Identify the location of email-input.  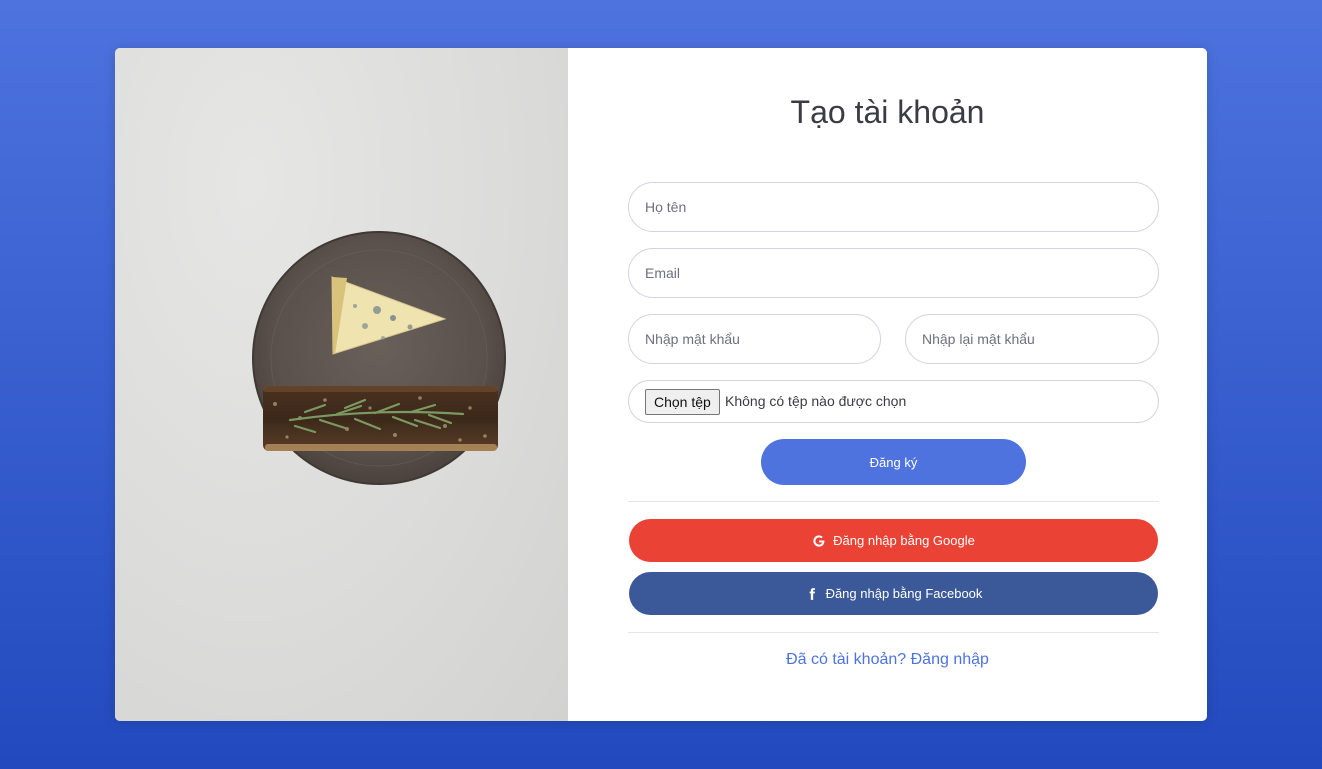
(893, 273).